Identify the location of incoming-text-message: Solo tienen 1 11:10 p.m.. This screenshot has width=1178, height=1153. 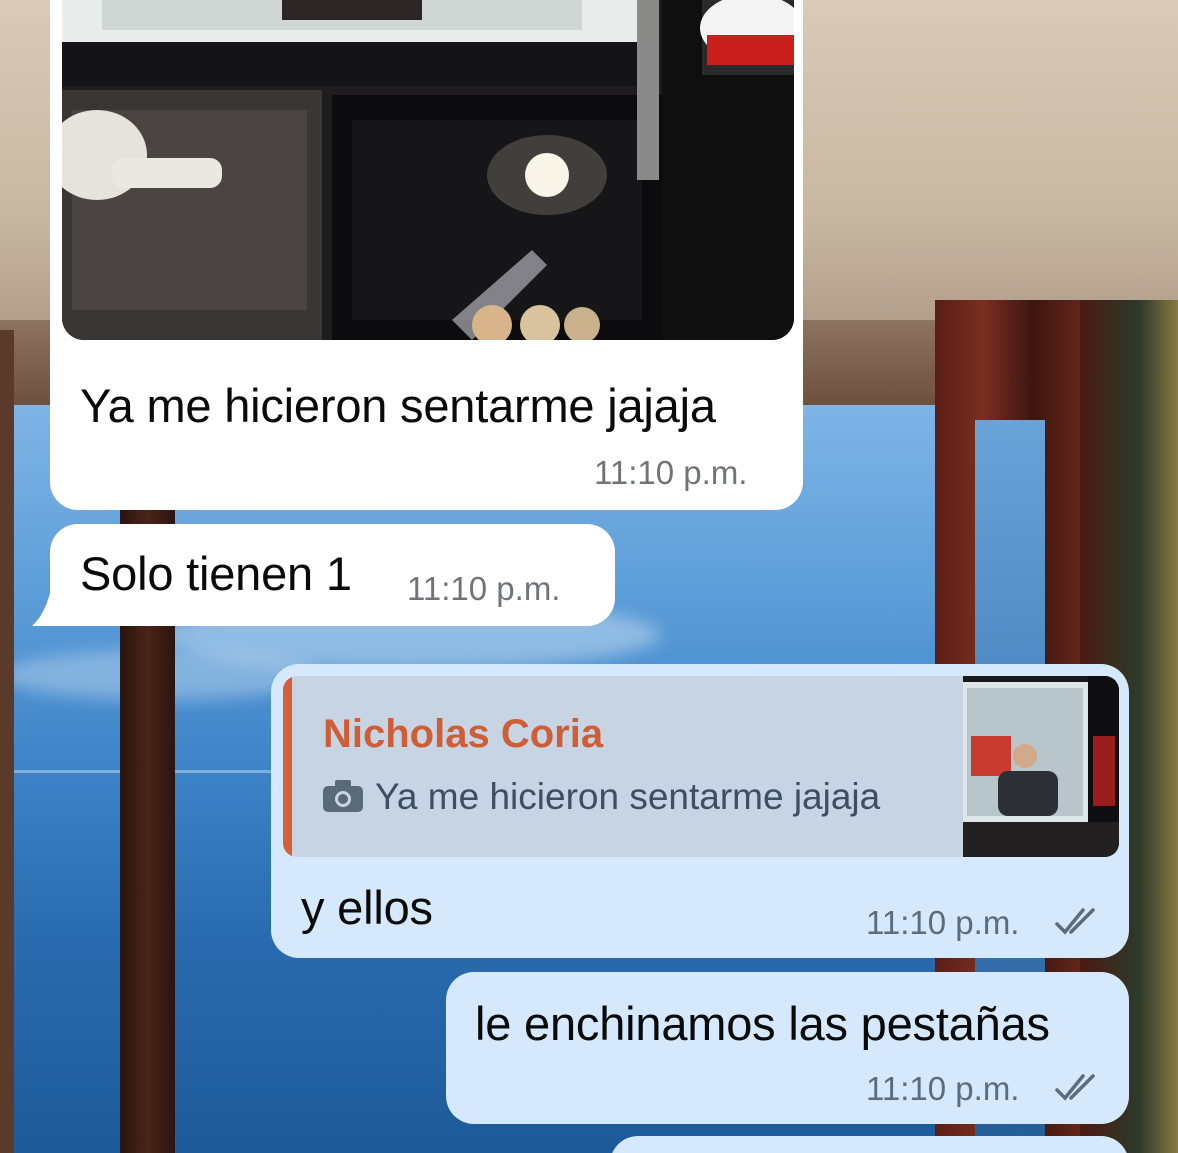
(332, 575).